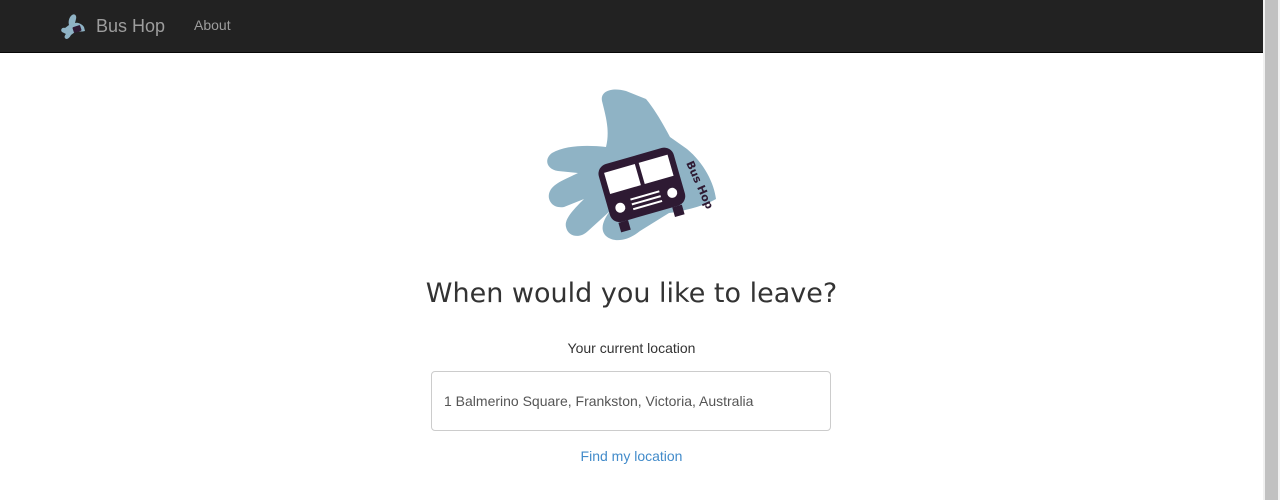 The height and width of the screenshot is (500, 1280). What do you see at coordinates (212, 25) in the screenshot?
I see `nav-about-link: About` at bounding box center [212, 25].